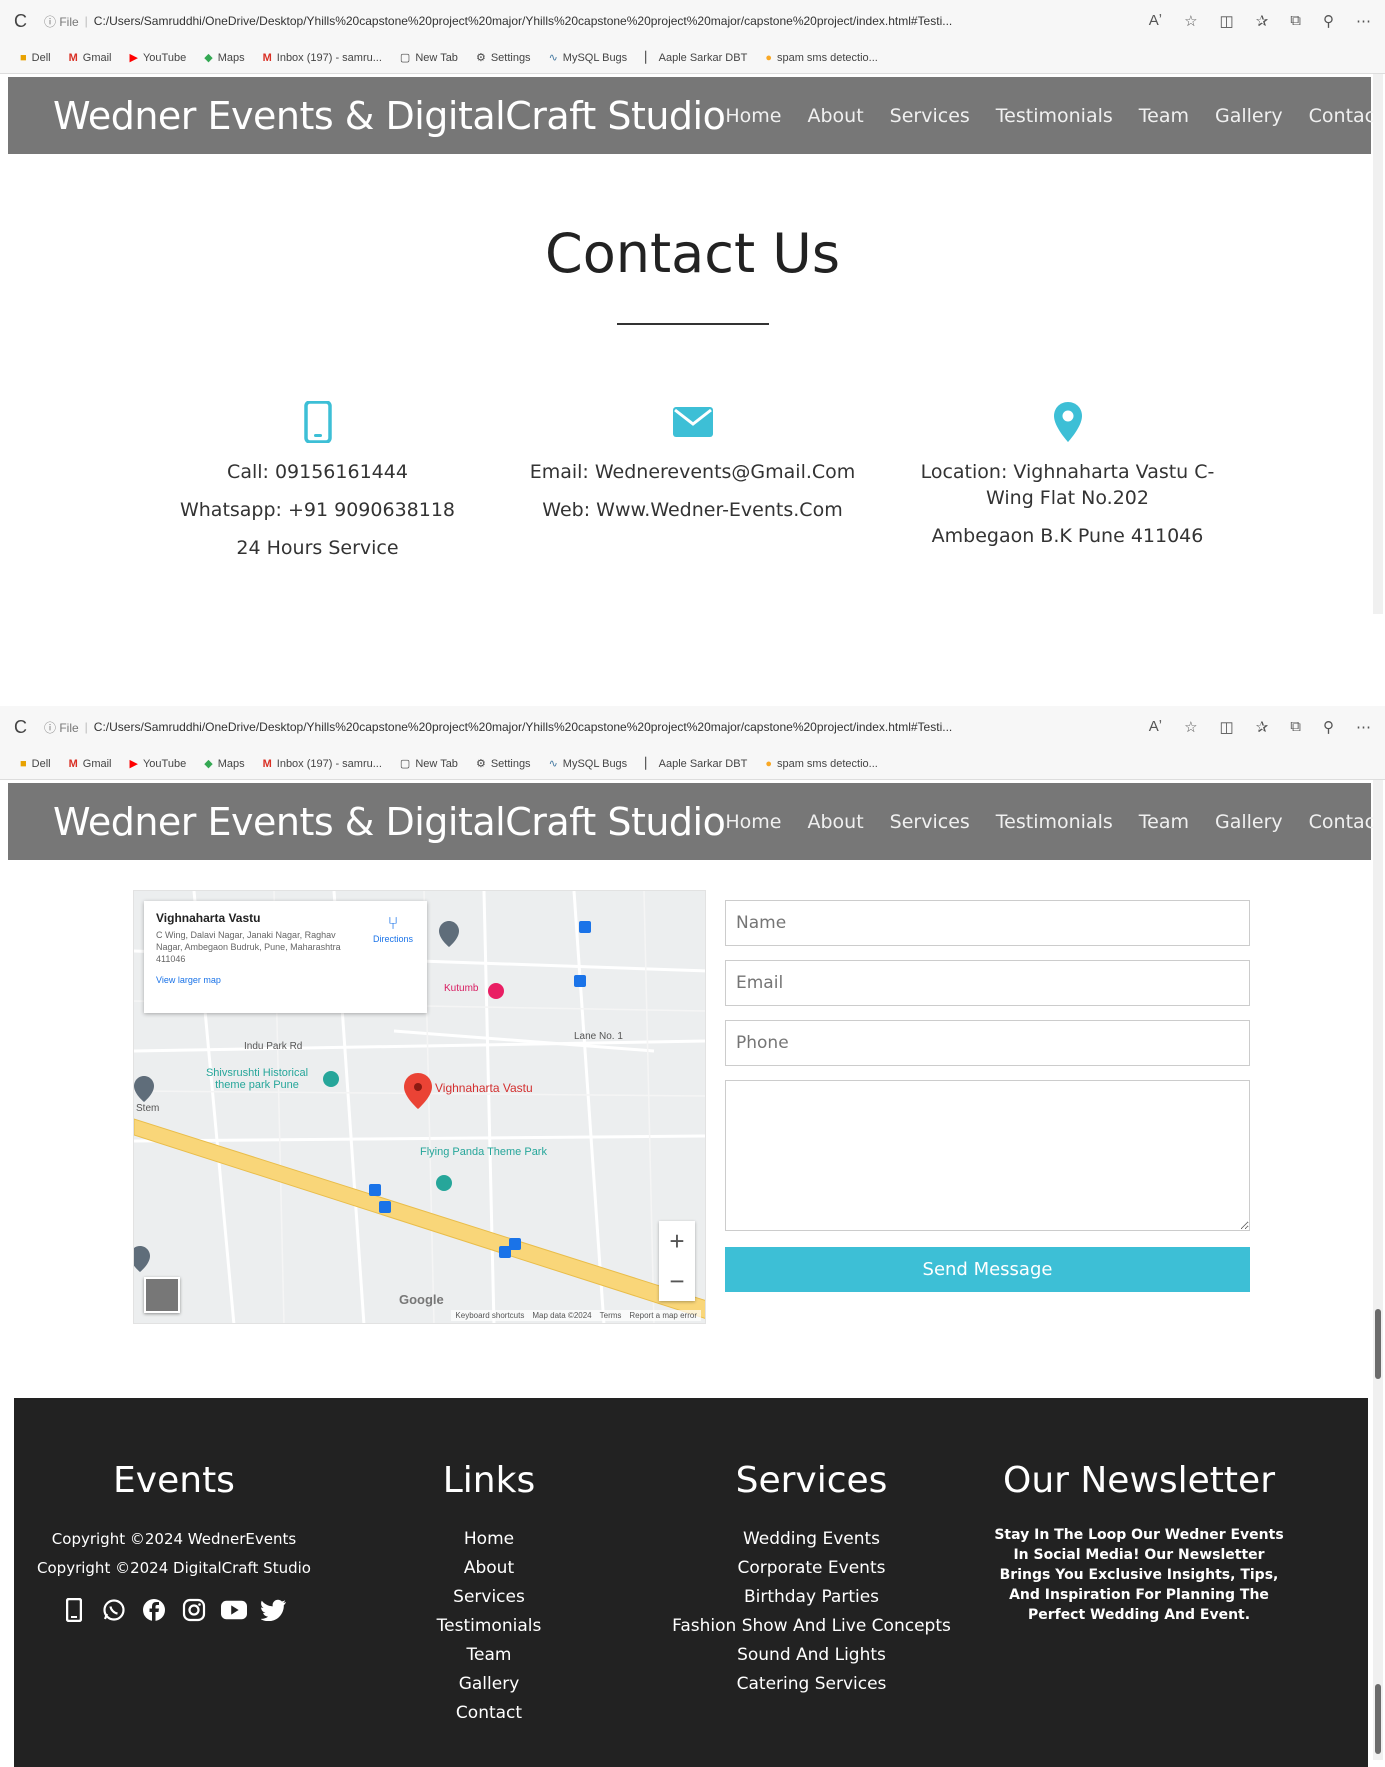  Describe the element at coordinates (811, 1684) in the screenshot. I see `footer-service-item: Catering Services` at that location.